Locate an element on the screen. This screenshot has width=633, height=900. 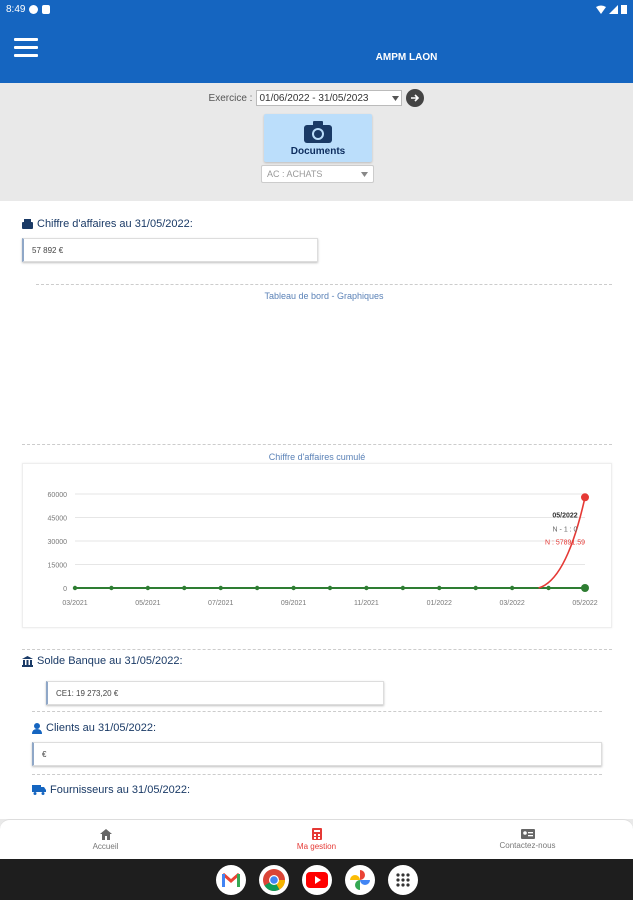
youtube-icon is located at coordinates (316, 879).